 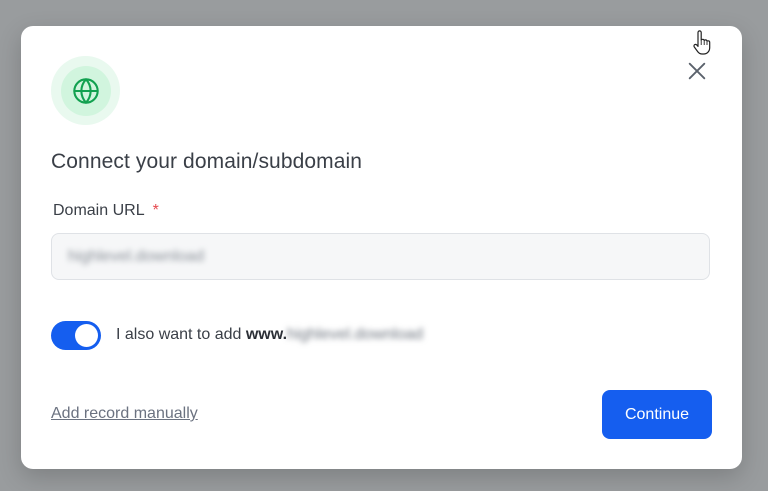 I want to click on dialog-title: Connect your domain/subdomain, so click(x=207, y=161).